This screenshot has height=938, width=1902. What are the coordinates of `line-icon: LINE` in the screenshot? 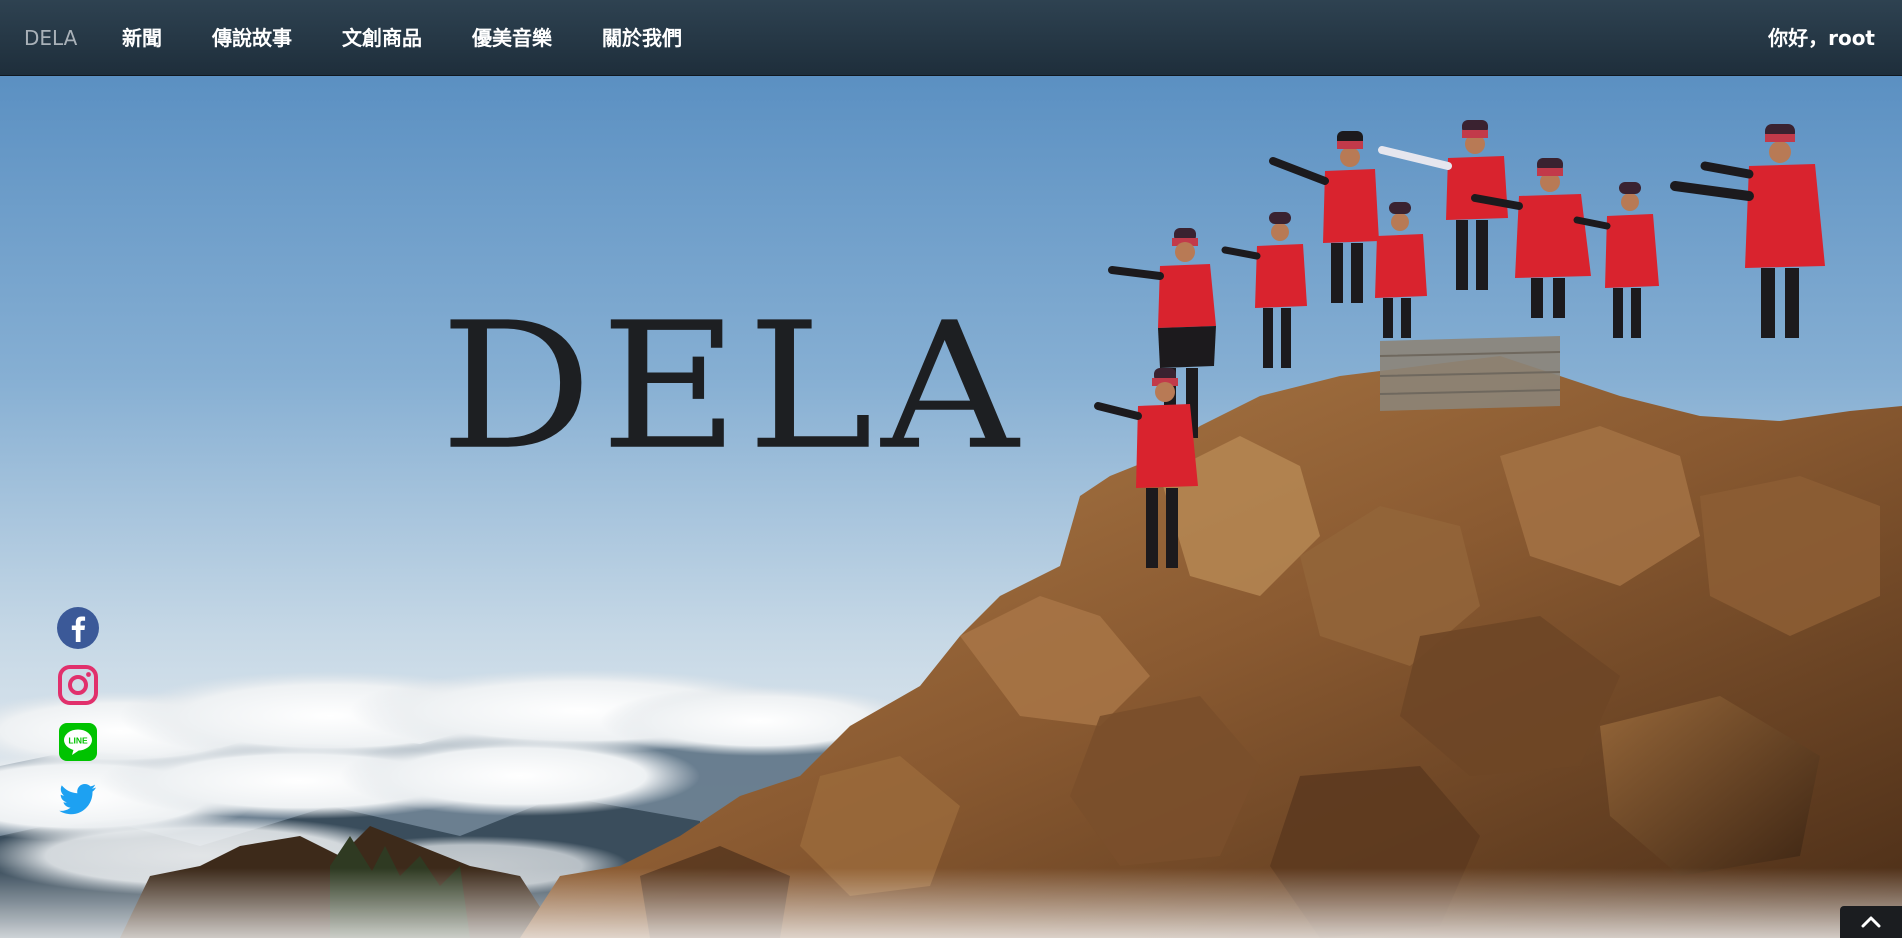 It's located at (78, 742).